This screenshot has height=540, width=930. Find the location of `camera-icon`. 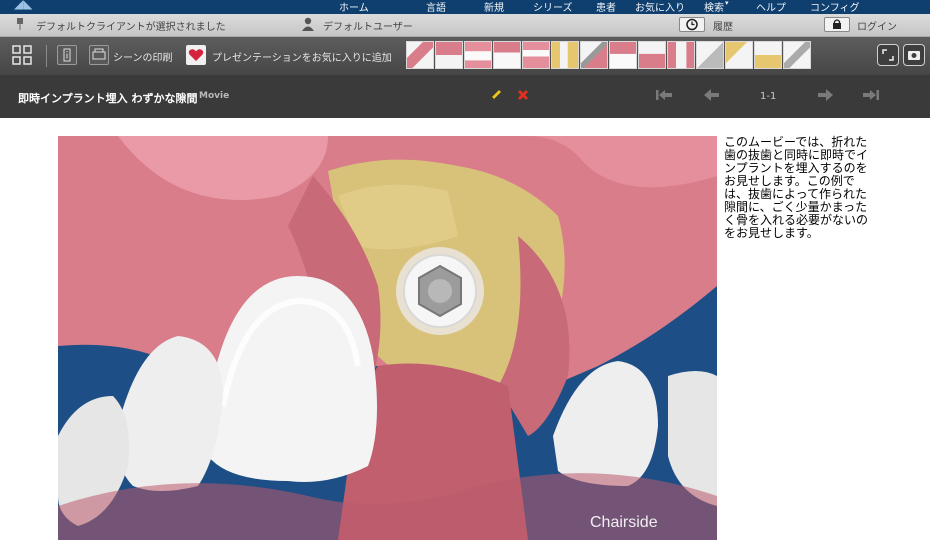

camera-icon is located at coordinates (914, 55).